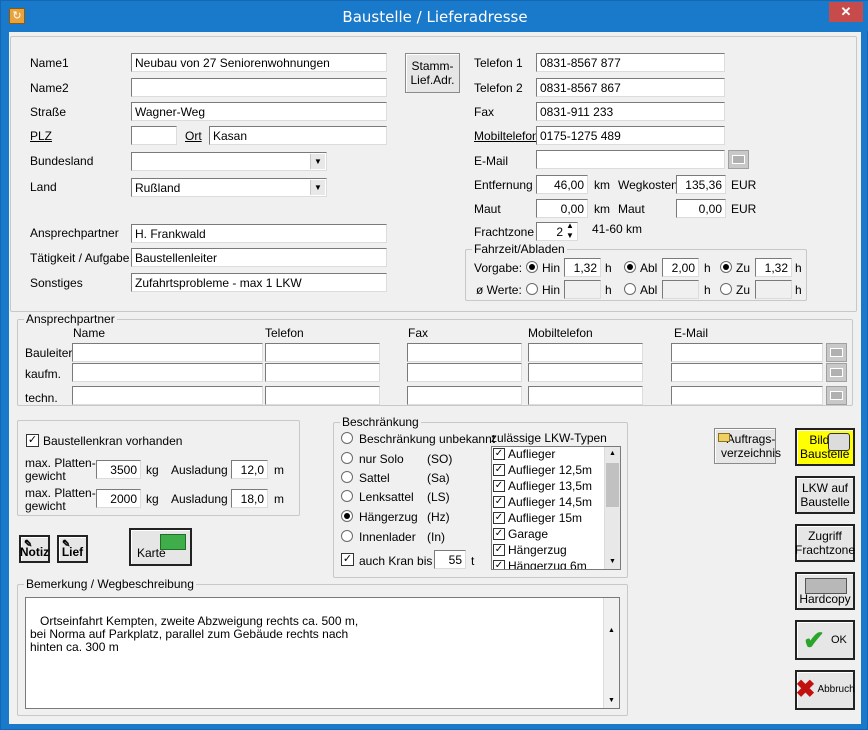 Image resolution: width=868 pixels, height=730 pixels. Describe the element at coordinates (464, 372) in the screenshot. I see `kaufm-fax-field` at that location.